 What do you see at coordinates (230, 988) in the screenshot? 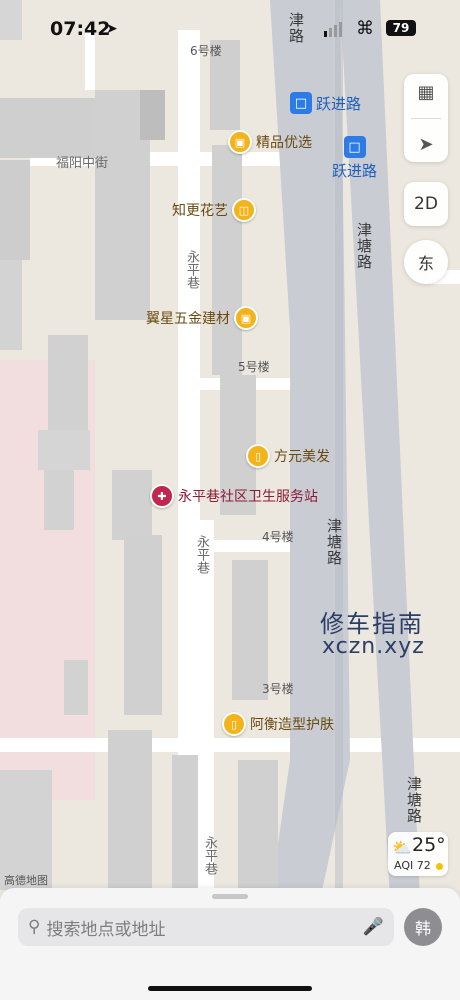
I see `home-indicator` at bounding box center [230, 988].